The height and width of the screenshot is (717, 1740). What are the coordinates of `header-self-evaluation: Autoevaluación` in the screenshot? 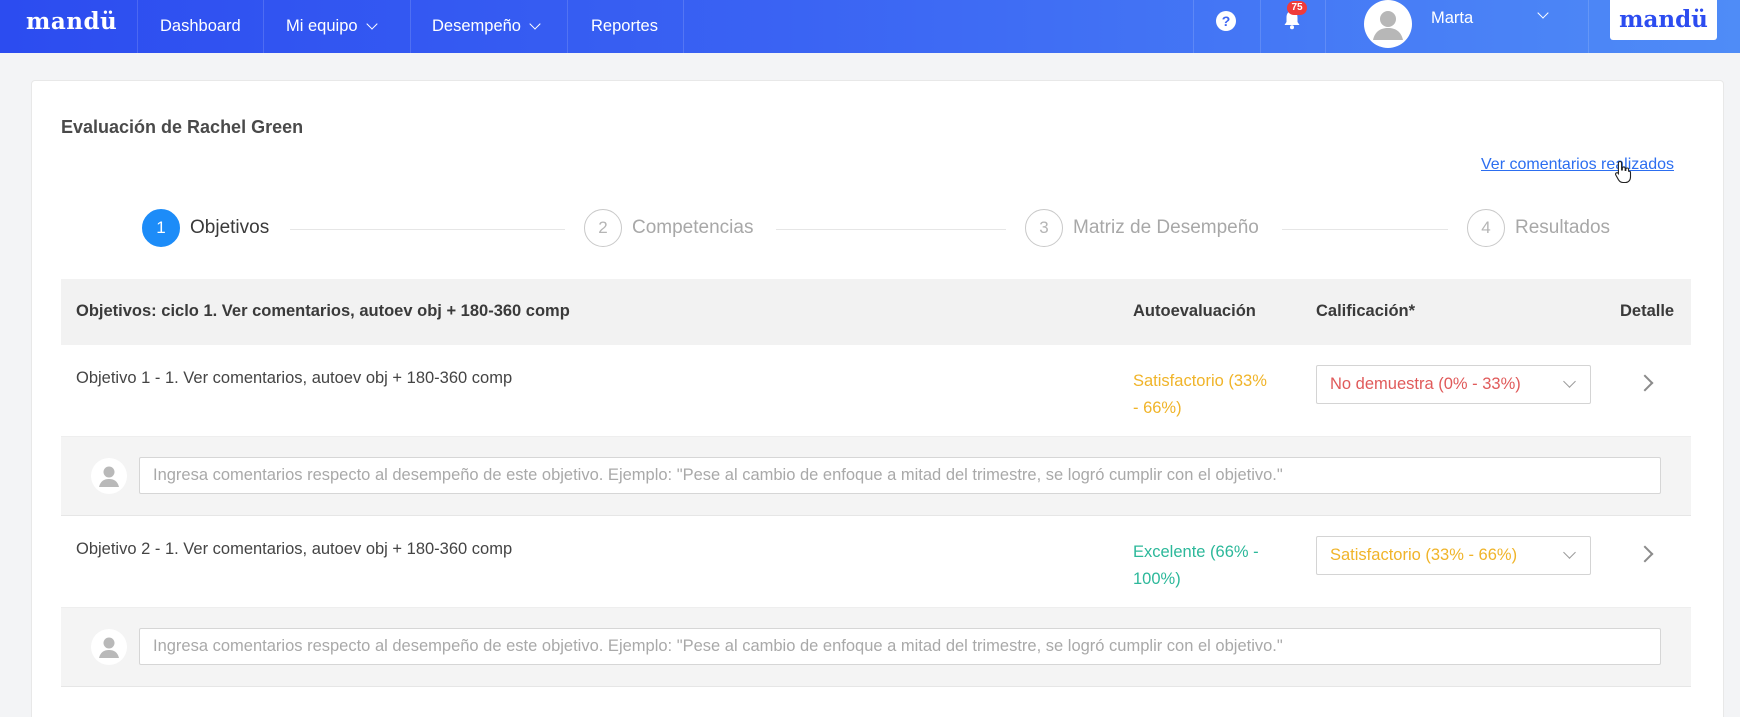 It's located at (1194, 311).